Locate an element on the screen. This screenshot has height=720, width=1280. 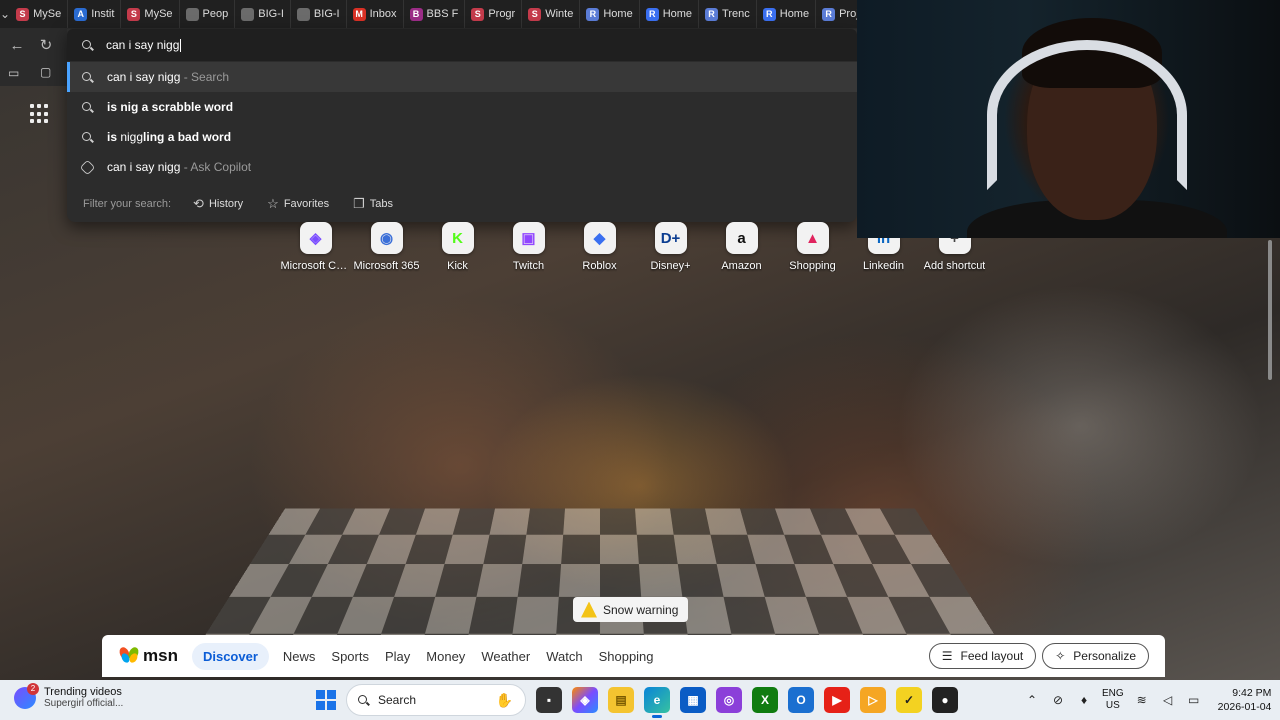
suggestion-match: nigg is located at coordinates (132, 137).